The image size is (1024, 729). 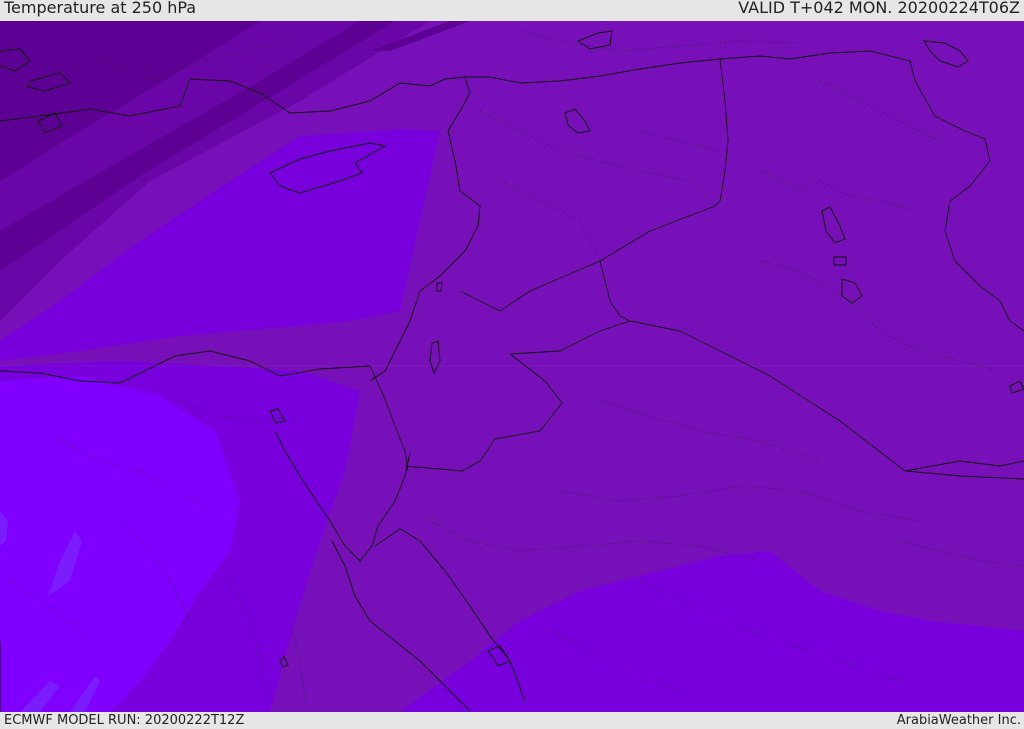 I want to click on map-title: Temperature at 250 hPa, so click(x=100, y=8).